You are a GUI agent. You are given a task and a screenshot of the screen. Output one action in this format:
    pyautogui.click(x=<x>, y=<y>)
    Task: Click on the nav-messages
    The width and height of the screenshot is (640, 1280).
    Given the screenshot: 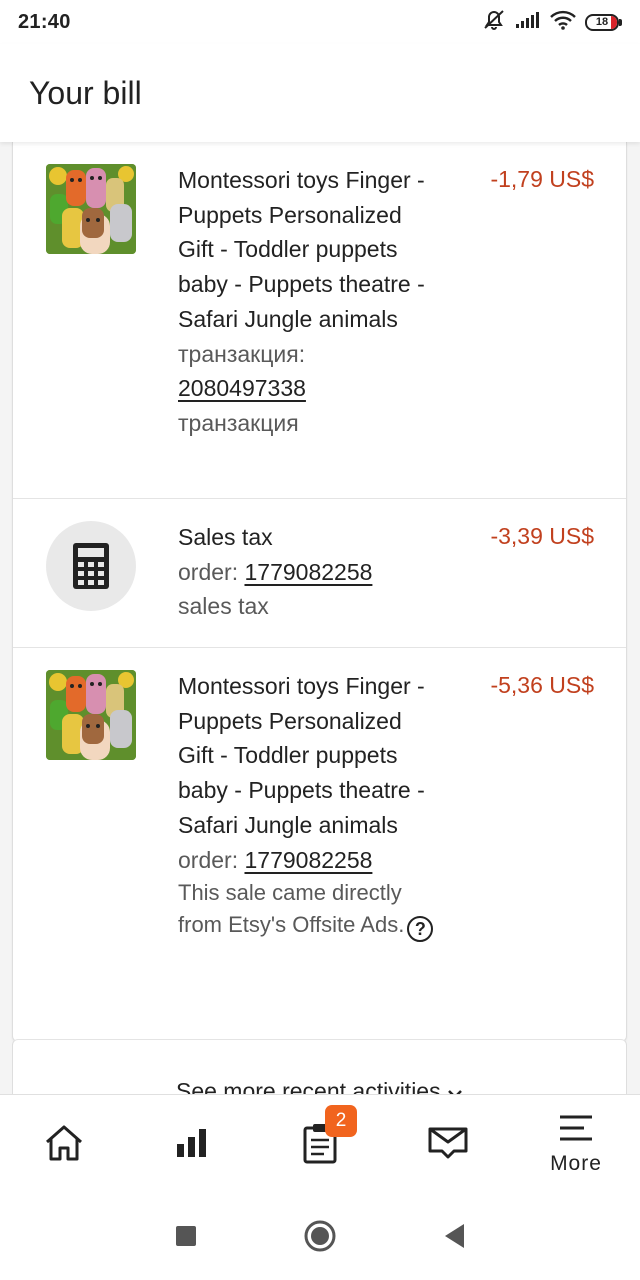 What is the action you would take?
    pyautogui.click(x=448, y=1145)
    